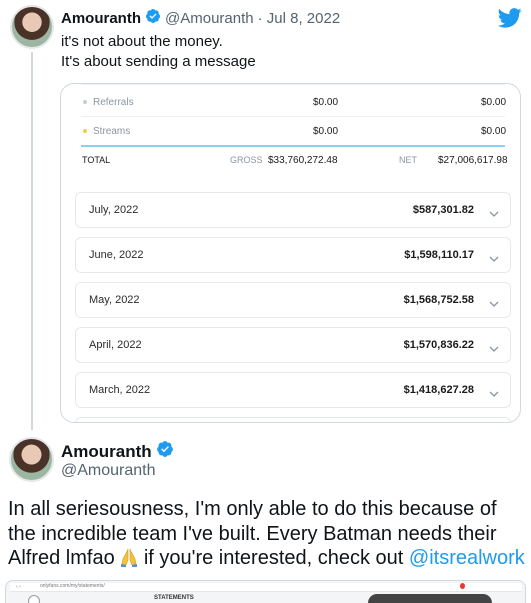  What do you see at coordinates (113, 102) in the screenshot?
I see `referrals-label: Referrals` at bounding box center [113, 102].